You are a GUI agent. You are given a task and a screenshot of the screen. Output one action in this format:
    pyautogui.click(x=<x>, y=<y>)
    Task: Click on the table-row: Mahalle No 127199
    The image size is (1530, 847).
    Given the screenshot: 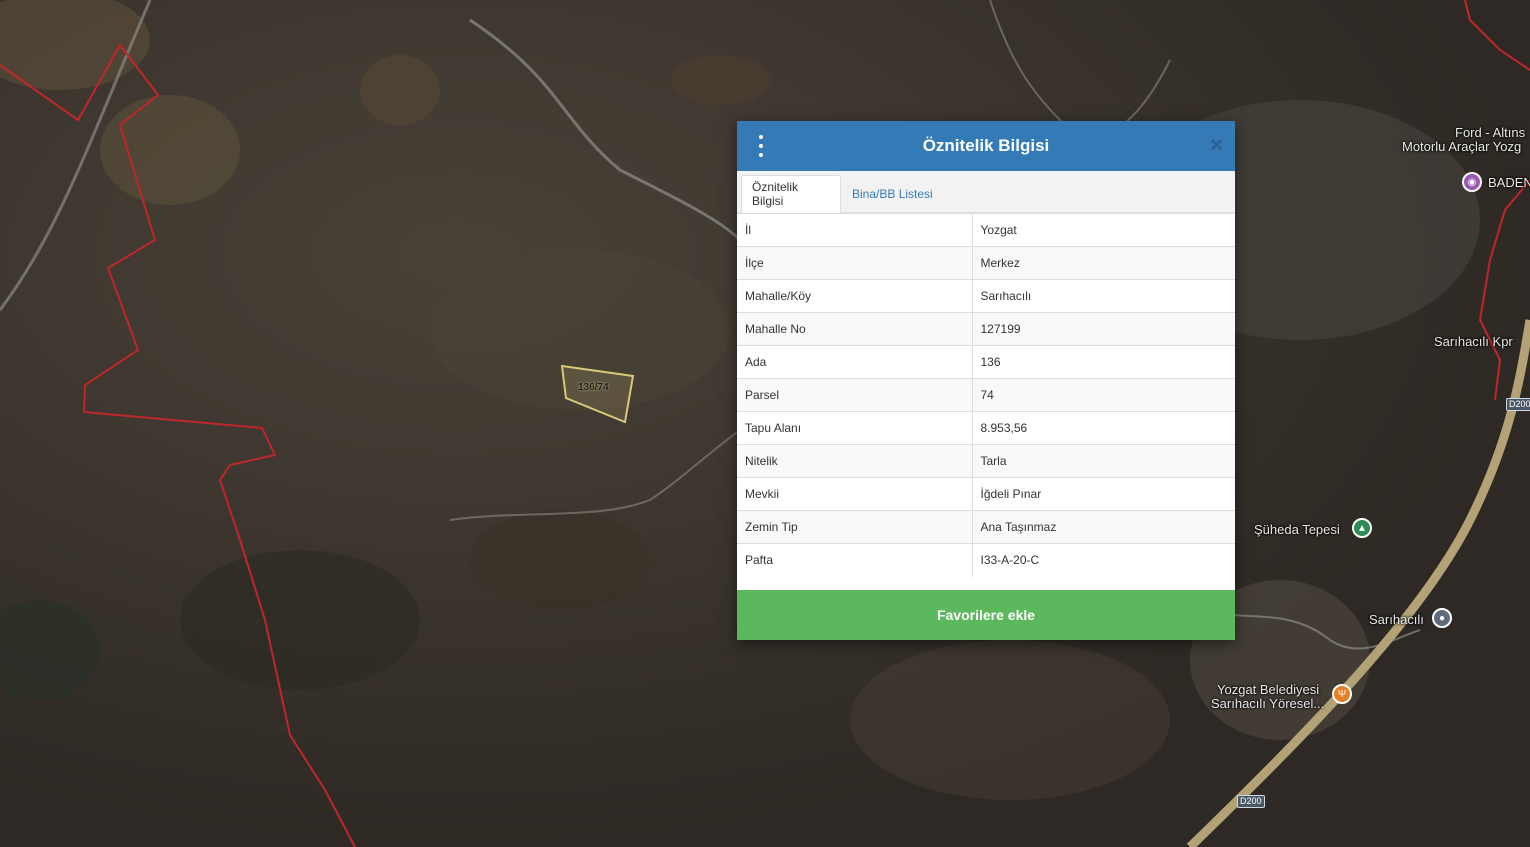 What is the action you would take?
    pyautogui.click(x=986, y=329)
    